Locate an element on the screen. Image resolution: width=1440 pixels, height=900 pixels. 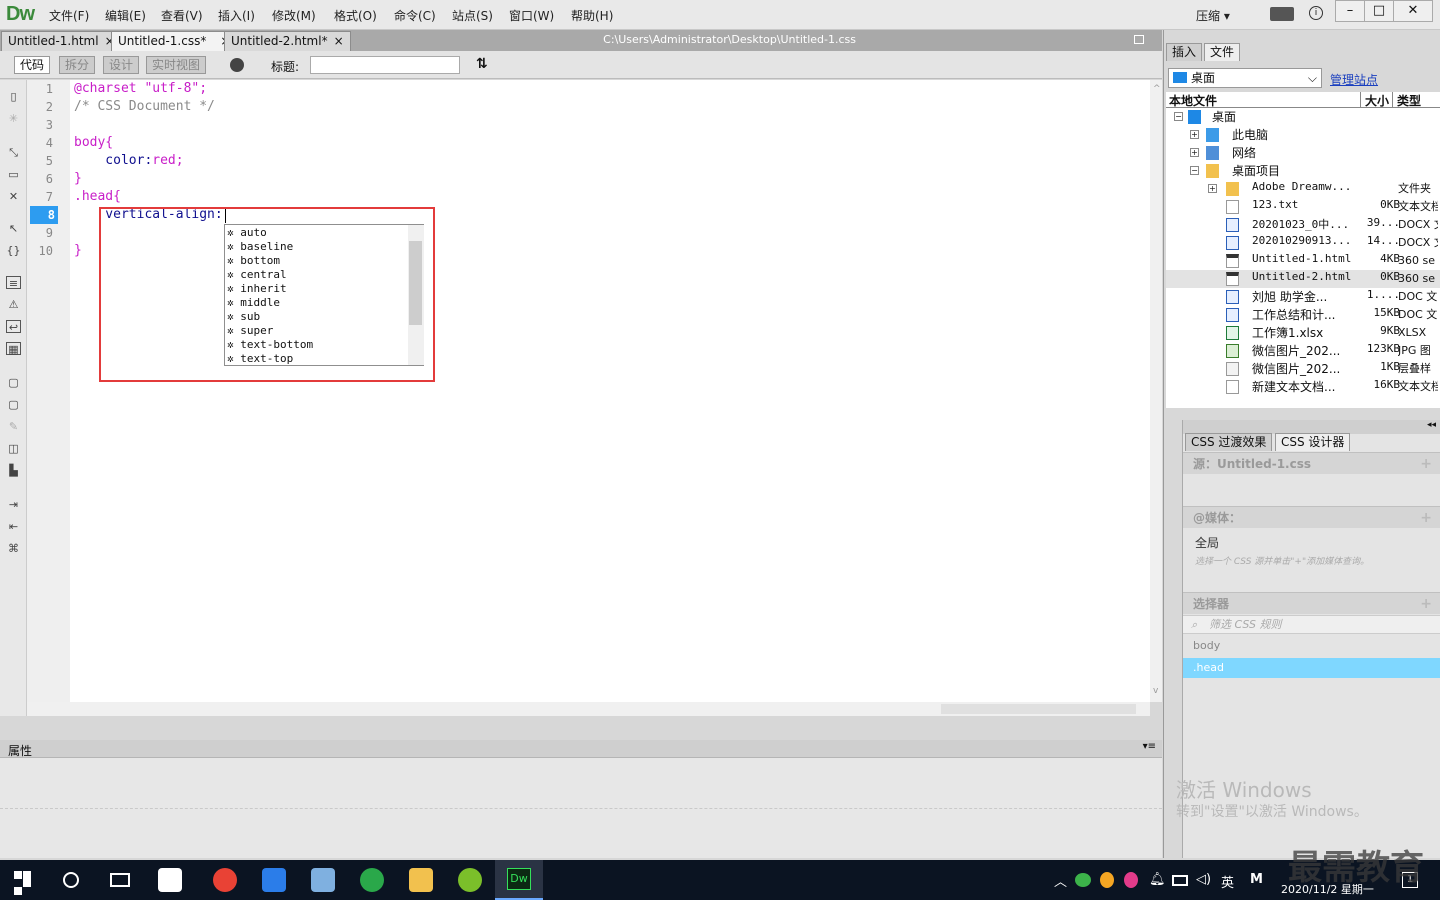
start-icon is located at coordinates (23, 883).